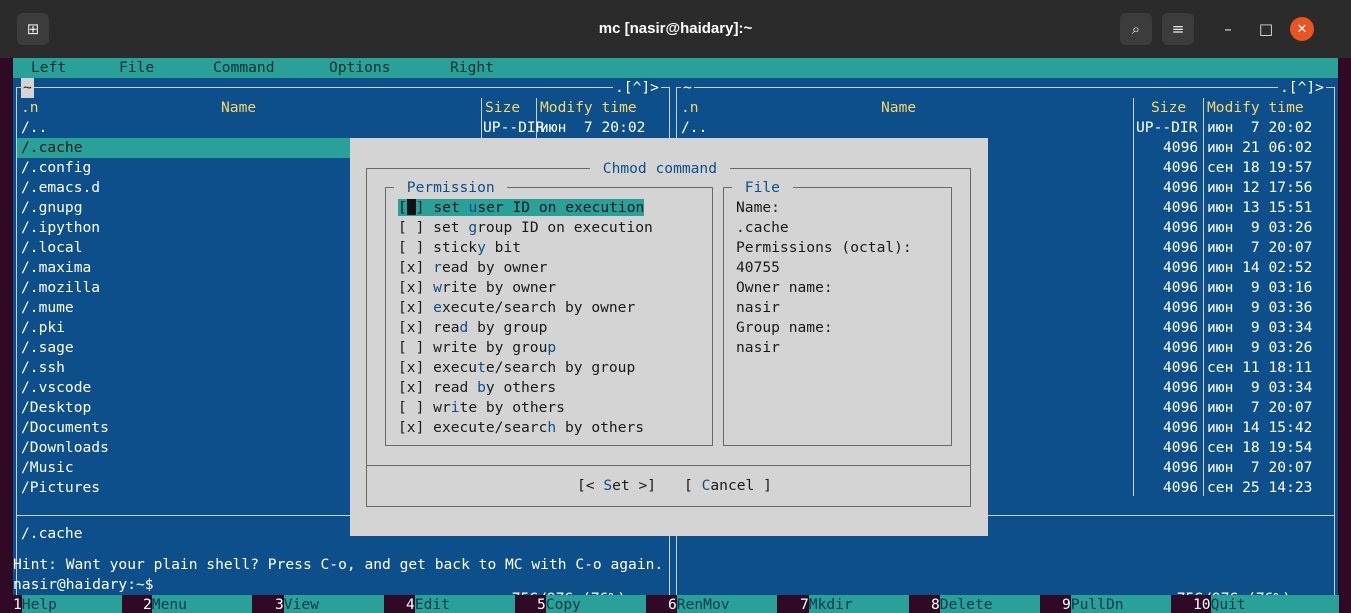 This screenshot has height=613, width=1351. Describe the element at coordinates (516, 308) in the screenshot. I see `perm-owner-exec-checkbox: [x] execute/search by owner` at that location.